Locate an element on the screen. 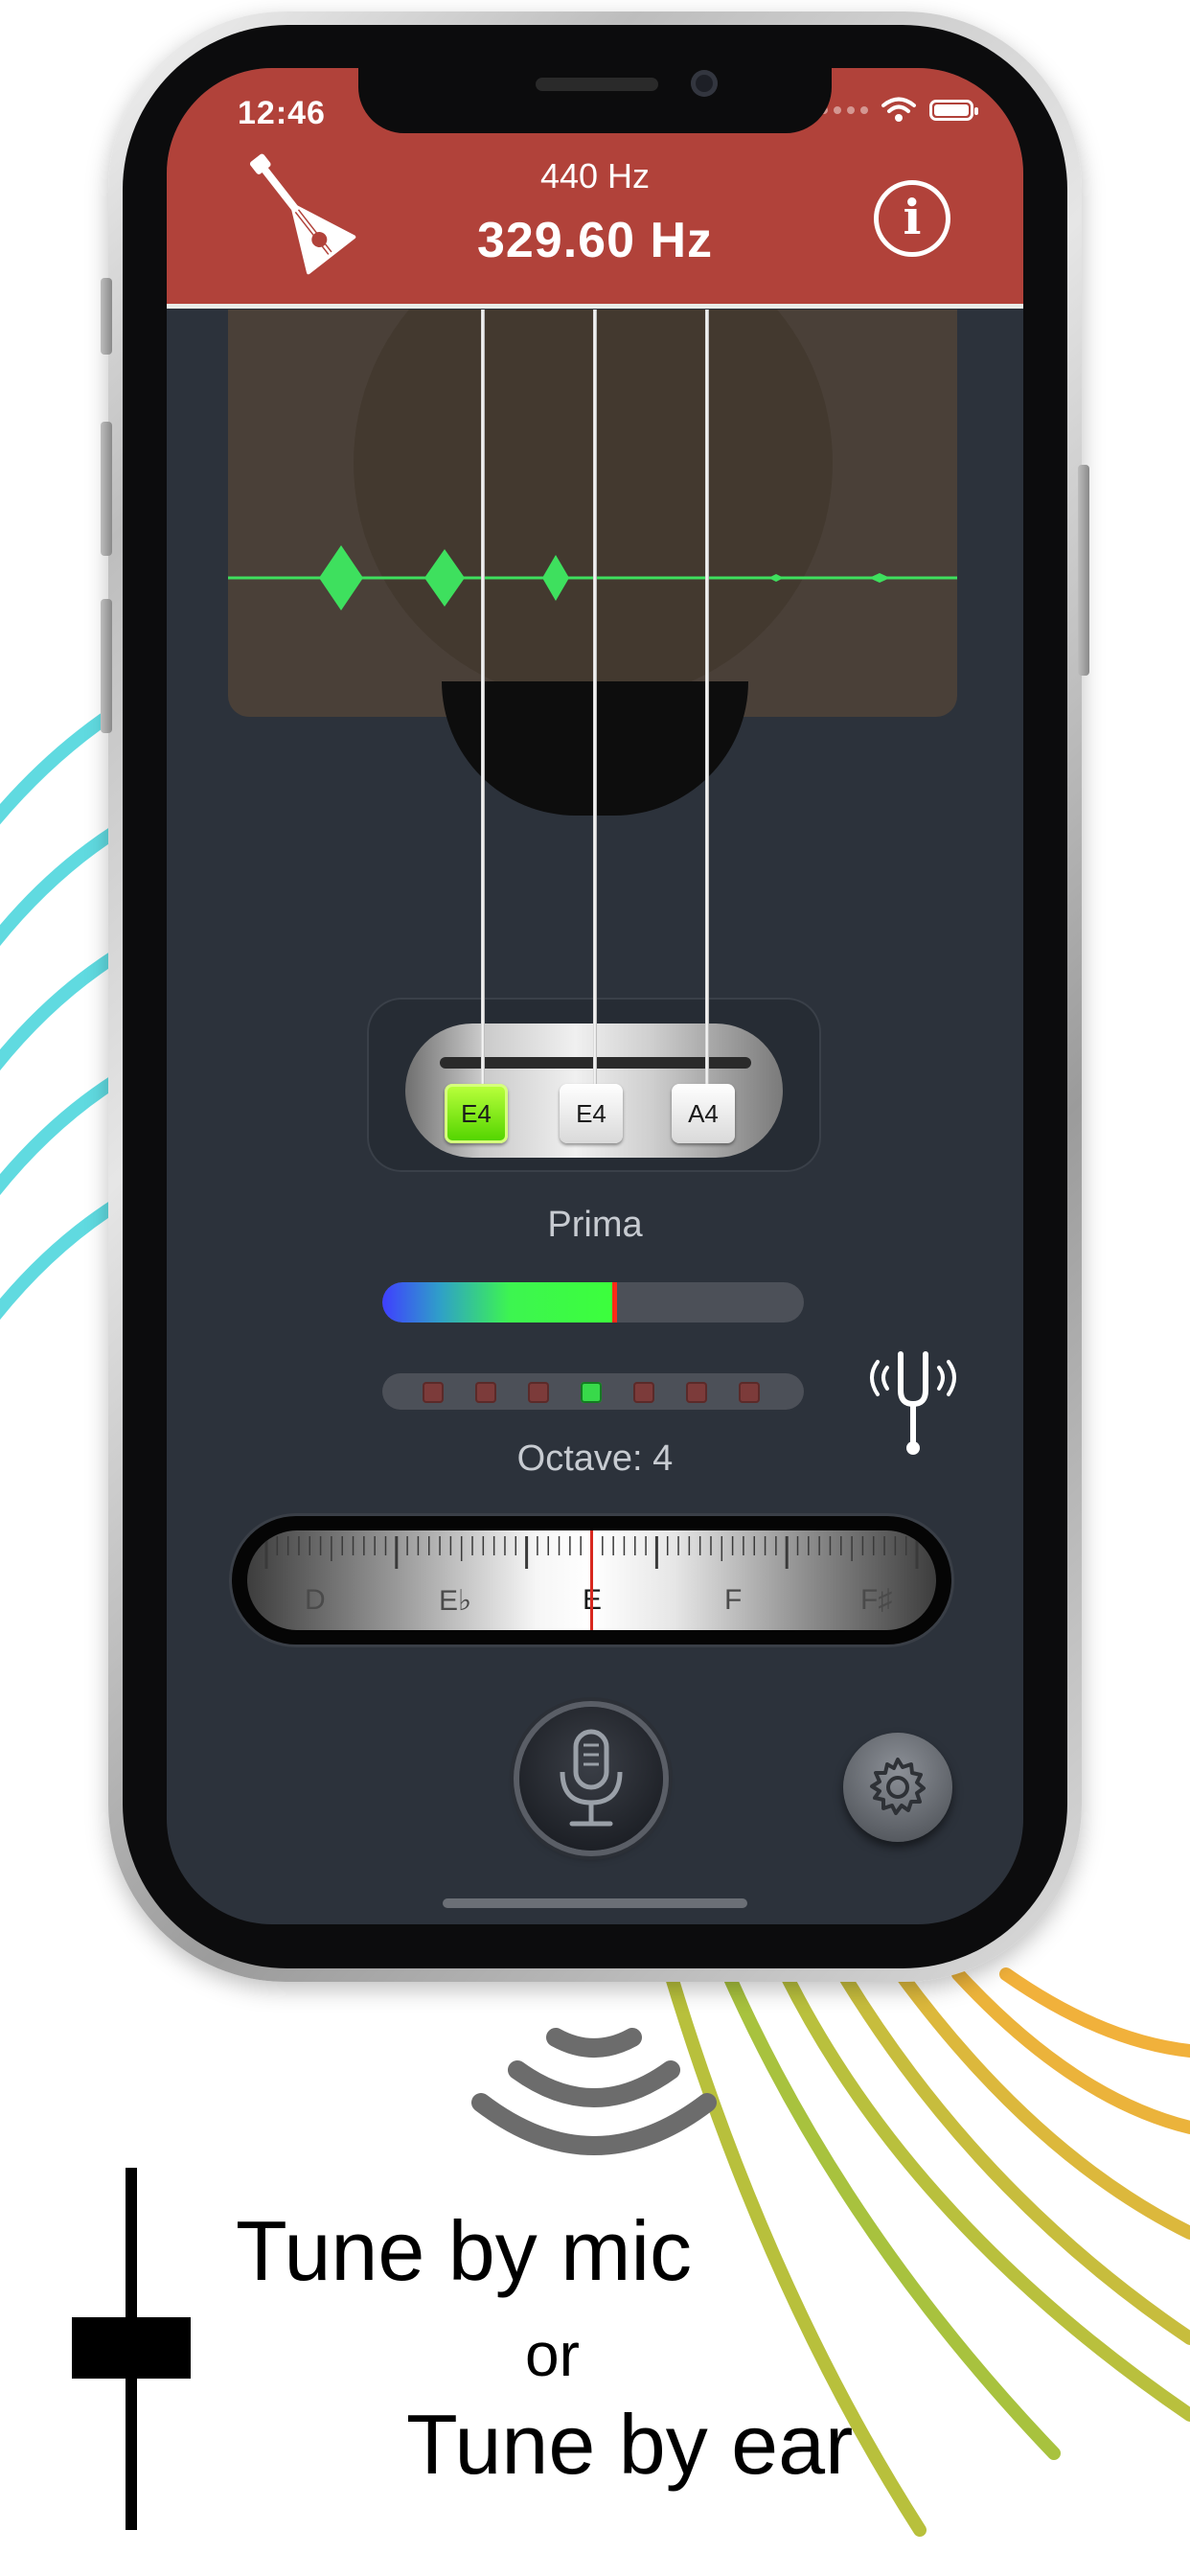 This screenshot has height=2576, width=1190. fader-thumb-icon is located at coordinates (132, 2348).